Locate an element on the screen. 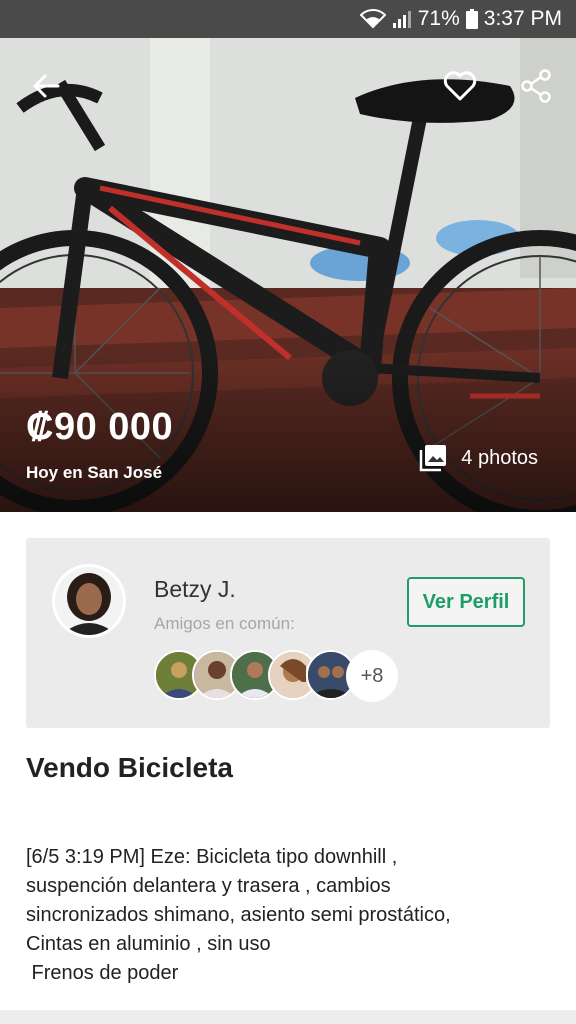  share-icon is located at coordinates (536, 86).